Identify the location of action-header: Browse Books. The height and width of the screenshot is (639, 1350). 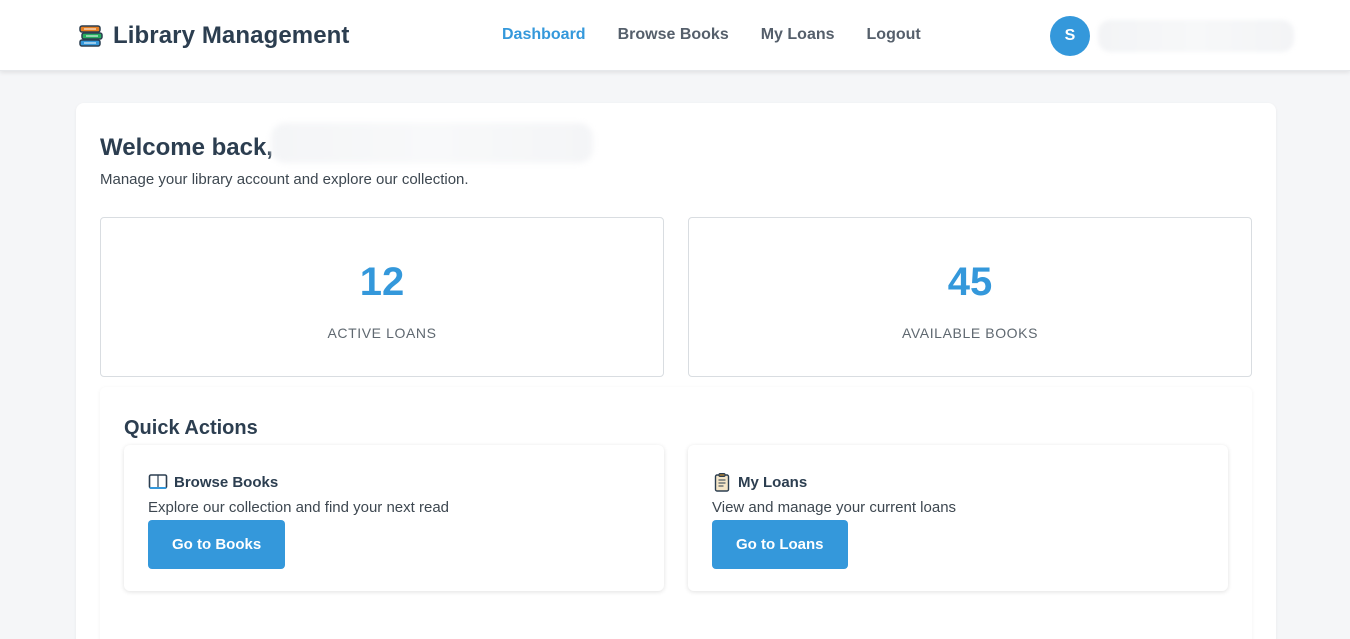
(213, 482).